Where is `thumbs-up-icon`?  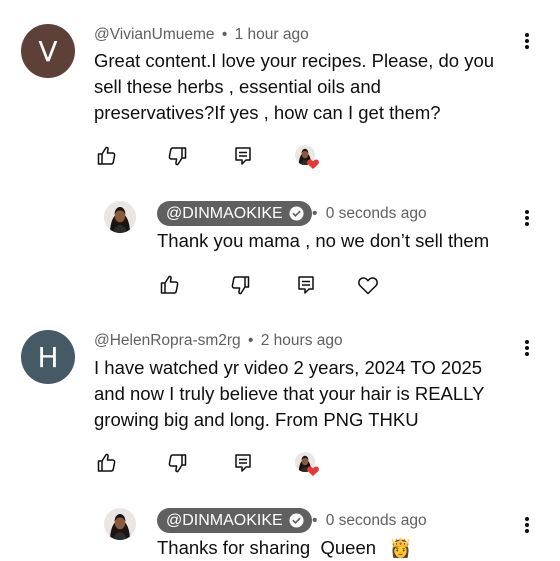
thumbs-up-icon is located at coordinates (106, 463).